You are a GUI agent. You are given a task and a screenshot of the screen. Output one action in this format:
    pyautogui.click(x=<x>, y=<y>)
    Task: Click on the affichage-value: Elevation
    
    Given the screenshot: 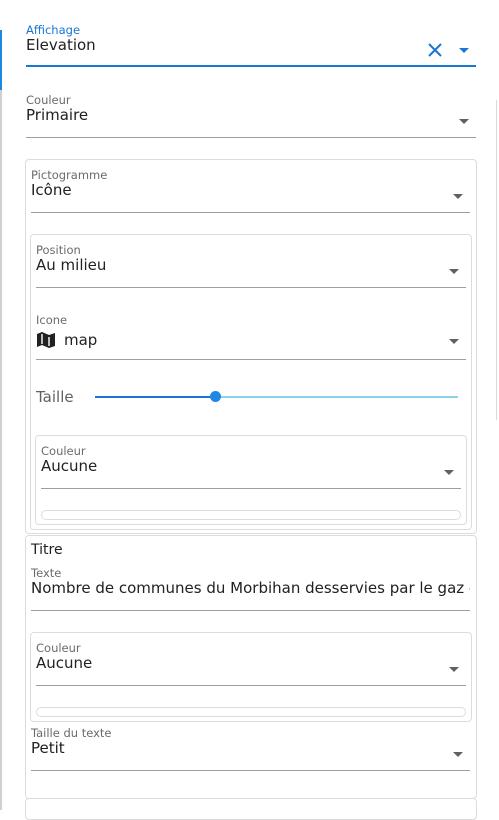 What is the action you would take?
    pyautogui.click(x=61, y=45)
    